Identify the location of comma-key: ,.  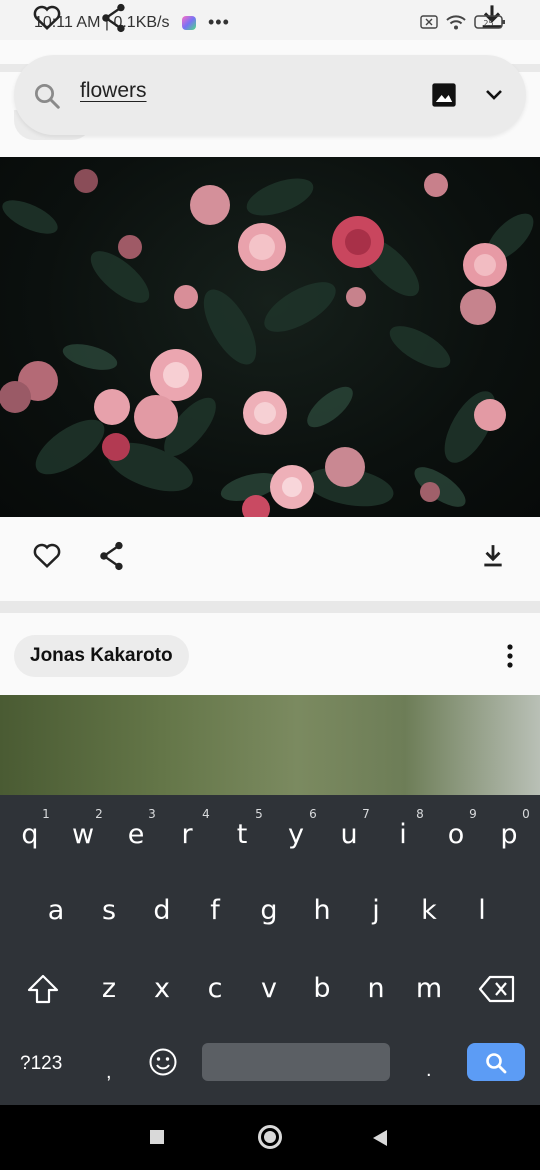
(109, 1072).